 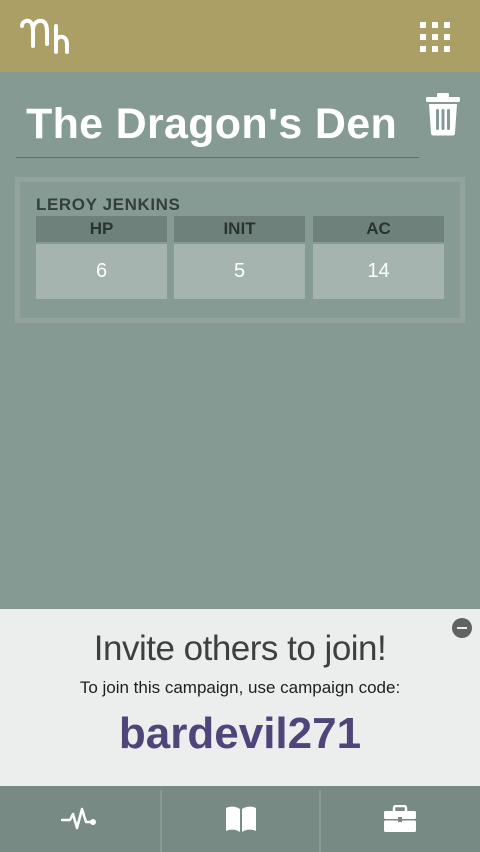 I want to click on tab-activity, so click(x=80, y=819).